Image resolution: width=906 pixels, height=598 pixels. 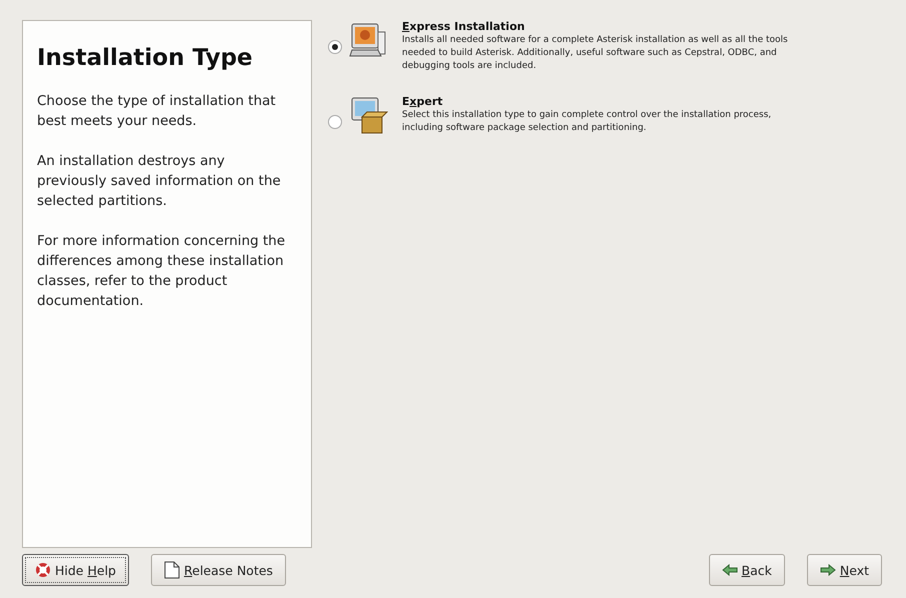 What do you see at coordinates (159, 181) in the screenshot?
I see `help-paragraph: An installation destroys any previously saved information on the selected partitions.` at bounding box center [159, 181].